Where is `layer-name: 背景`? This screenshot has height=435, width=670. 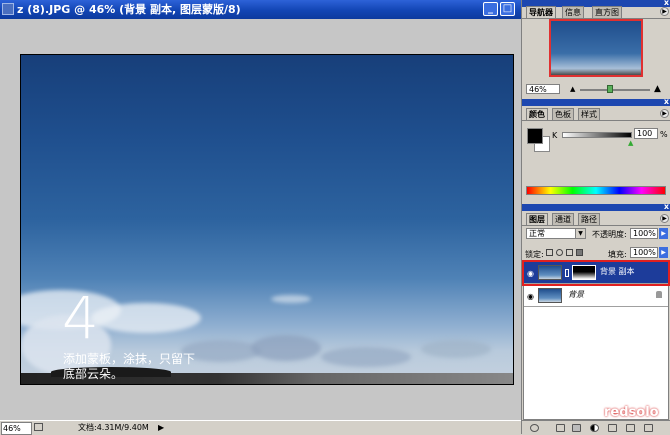 layer-name: 背景 is located at coordinates (576, 294).